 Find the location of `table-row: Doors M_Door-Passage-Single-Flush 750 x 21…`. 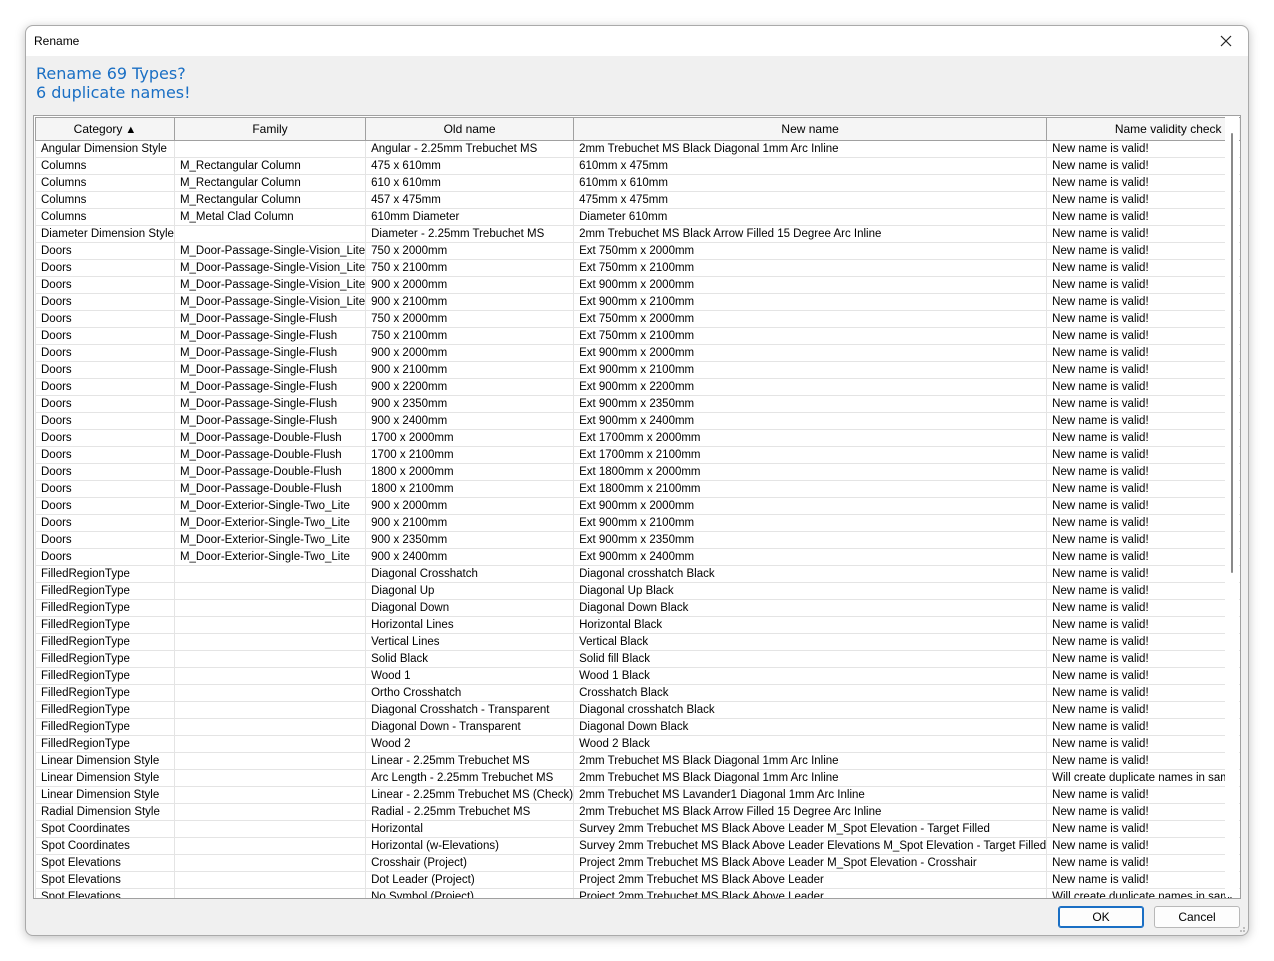

table-row: Doors M_Door-Passage-Single-Flush 750 x 21… is located at coordinates (637, 336).